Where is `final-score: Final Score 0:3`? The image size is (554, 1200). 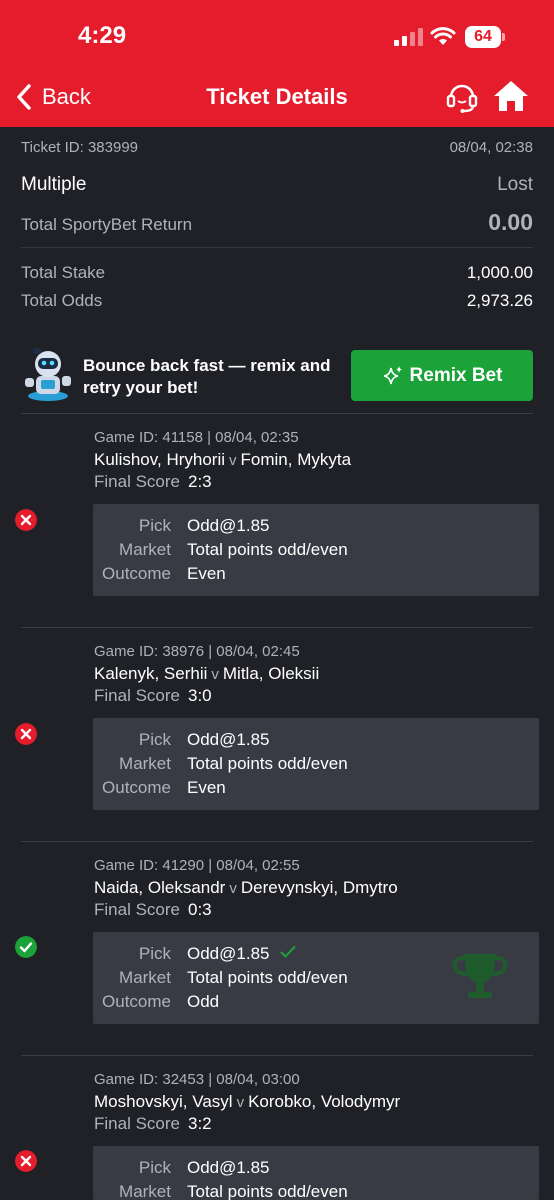 final-score: Final Score 0:3 is located at coordinates (153, 910).